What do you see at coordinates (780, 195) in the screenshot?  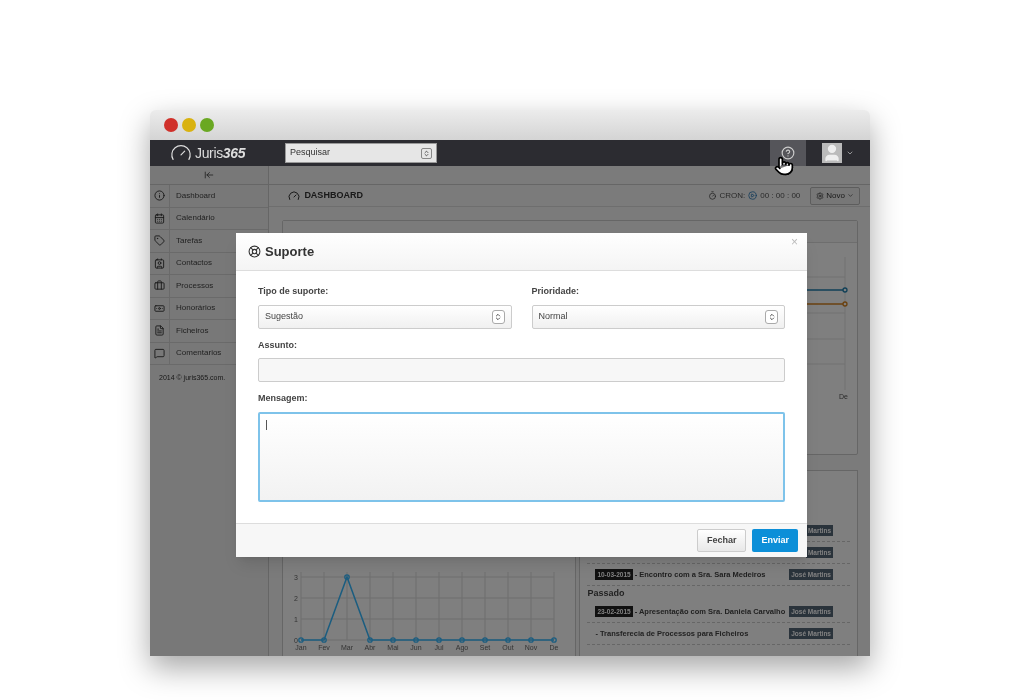 I see `timer-value: 00 : 00 : 00` at bounding box center [780, 195].